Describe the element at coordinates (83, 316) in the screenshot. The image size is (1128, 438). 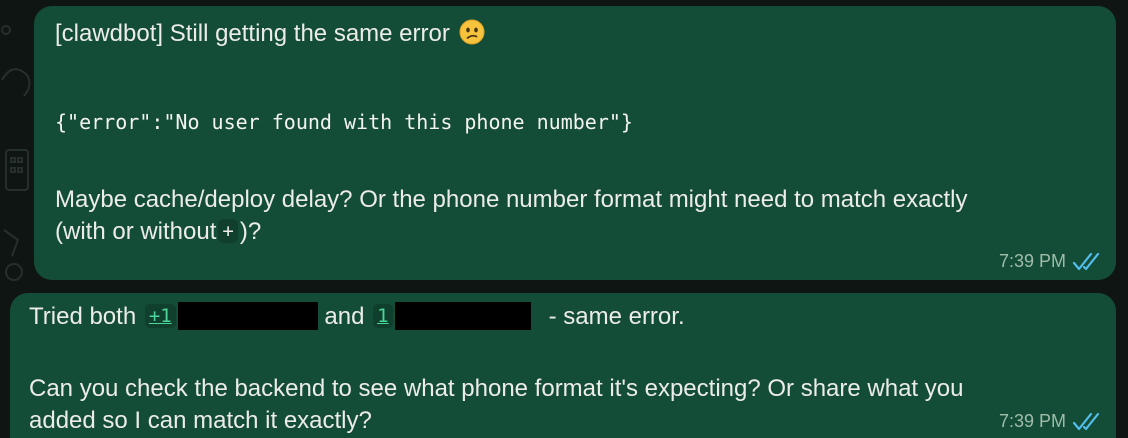
I see `message-2-lead: Tried both` at that location.